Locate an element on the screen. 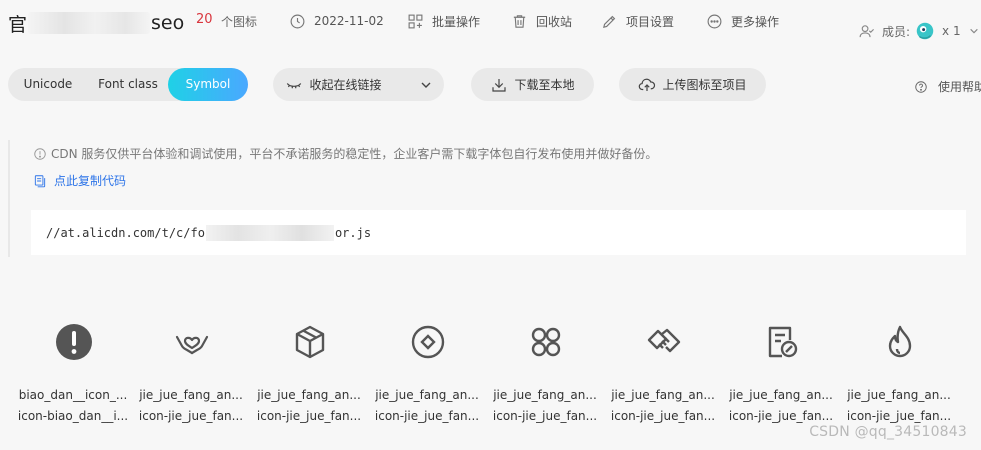 The height and width of the screenshot is (450, 981). more-dots-icon is located at coordinates (714, 21).